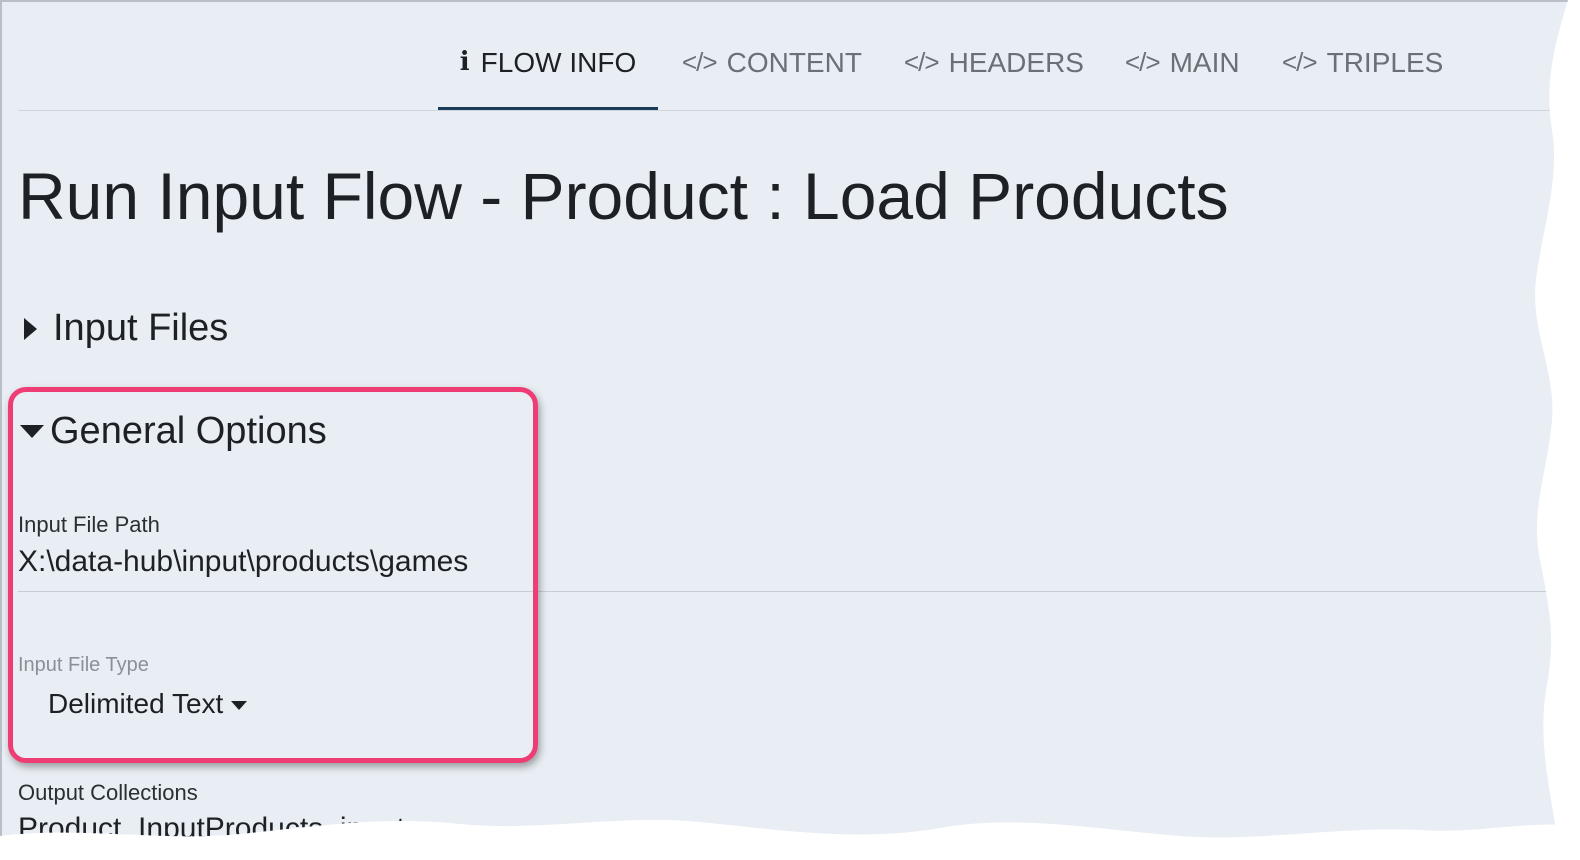 Image resolution: width=1580 pixels, height=860 pixels. What do you see at coordinates (1385, 62) in the screenshot?
I see `tab-label: TRIPLES` at bounding box center [1385, 62].